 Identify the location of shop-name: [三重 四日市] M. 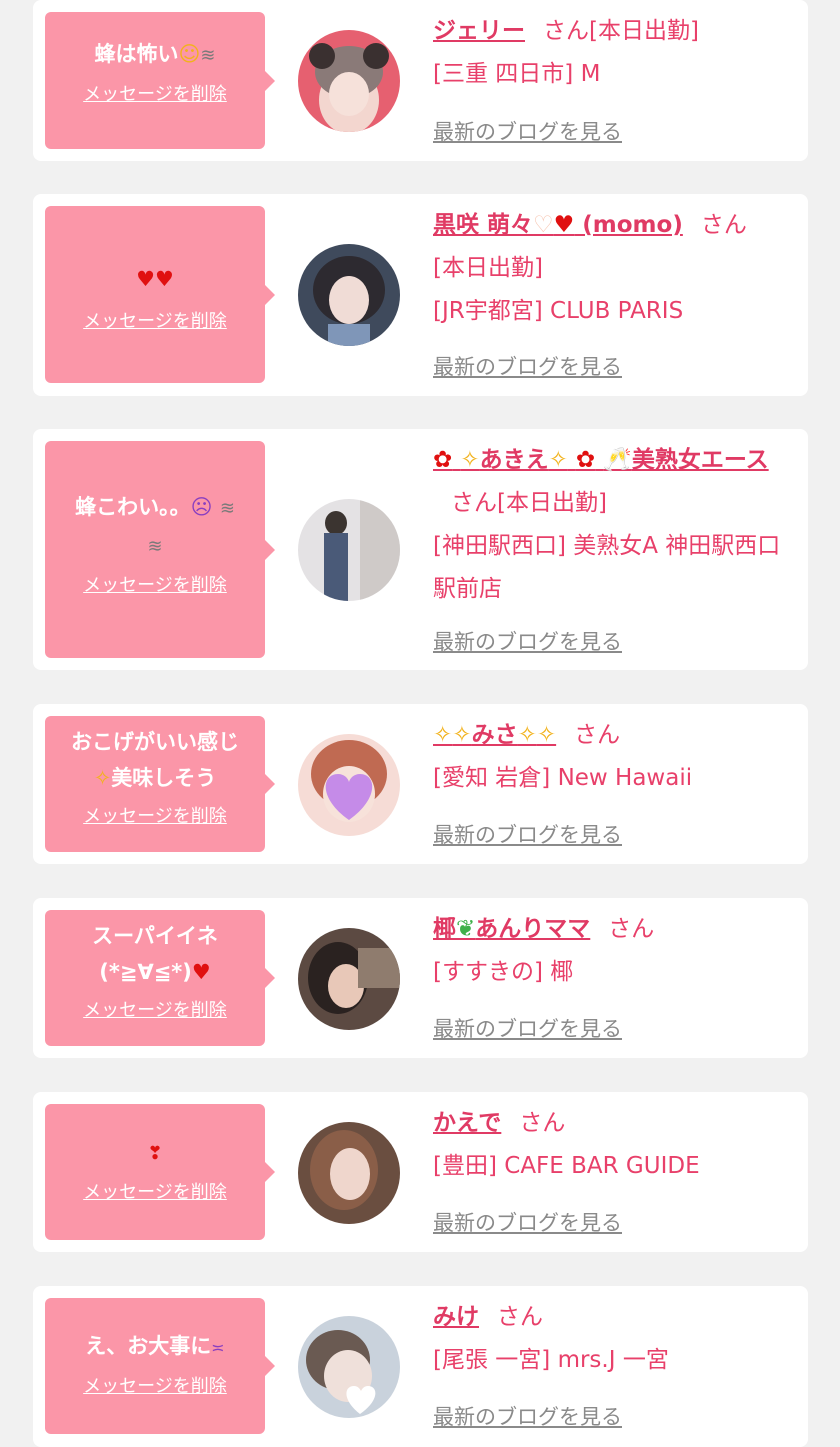
(517, 74).